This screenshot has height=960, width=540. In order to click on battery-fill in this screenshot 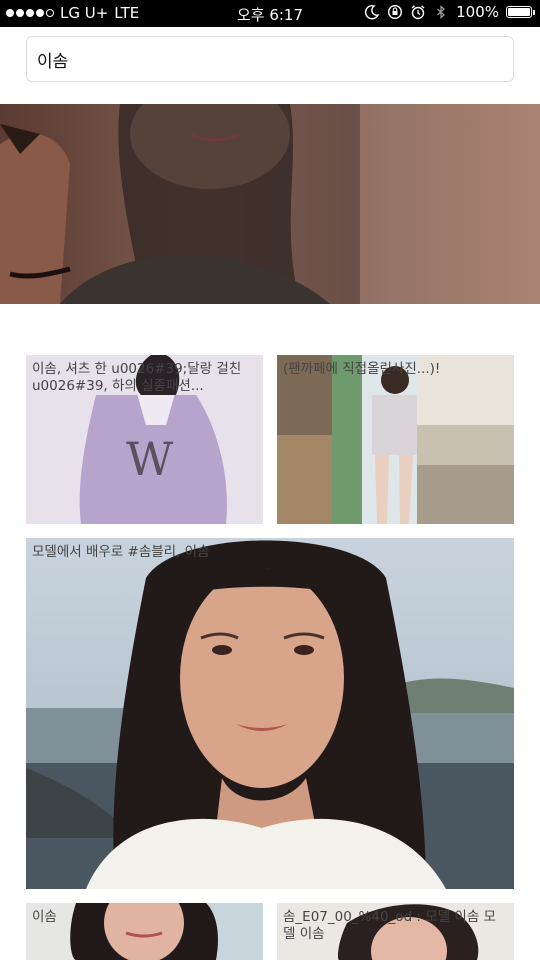, I will do `click(519, 12)`.